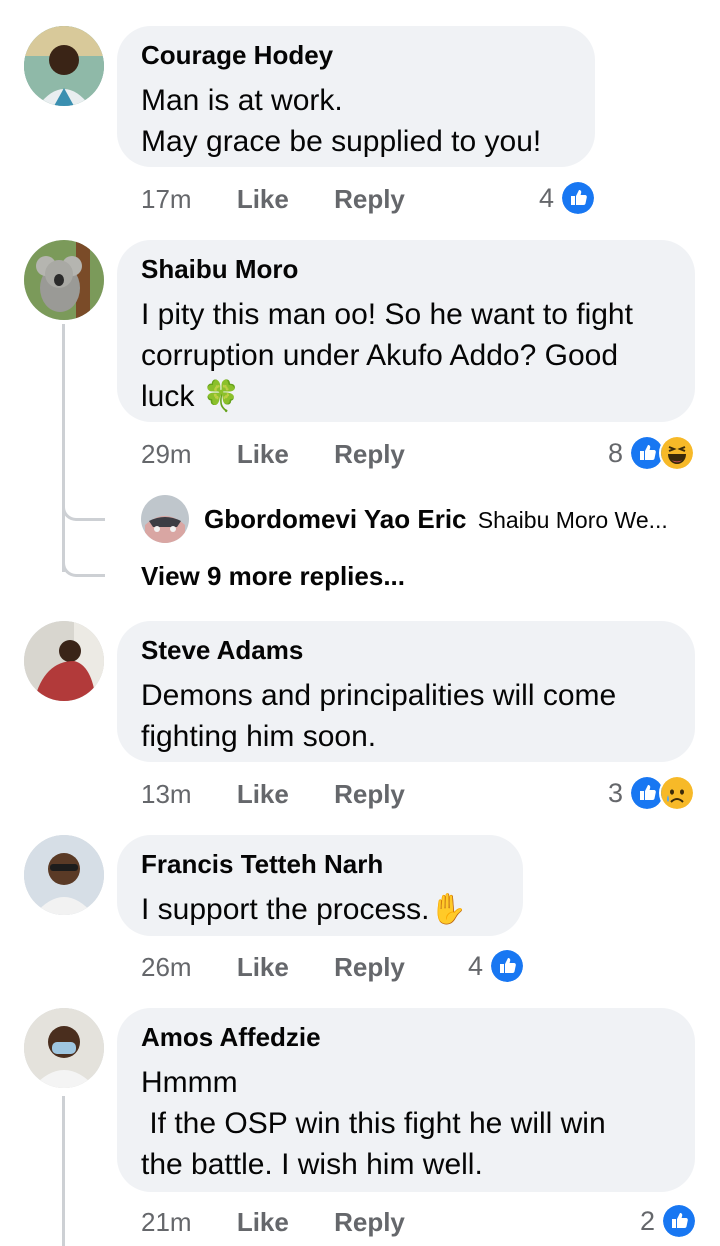  I want to click on reply-avatar, so click(165, 519).